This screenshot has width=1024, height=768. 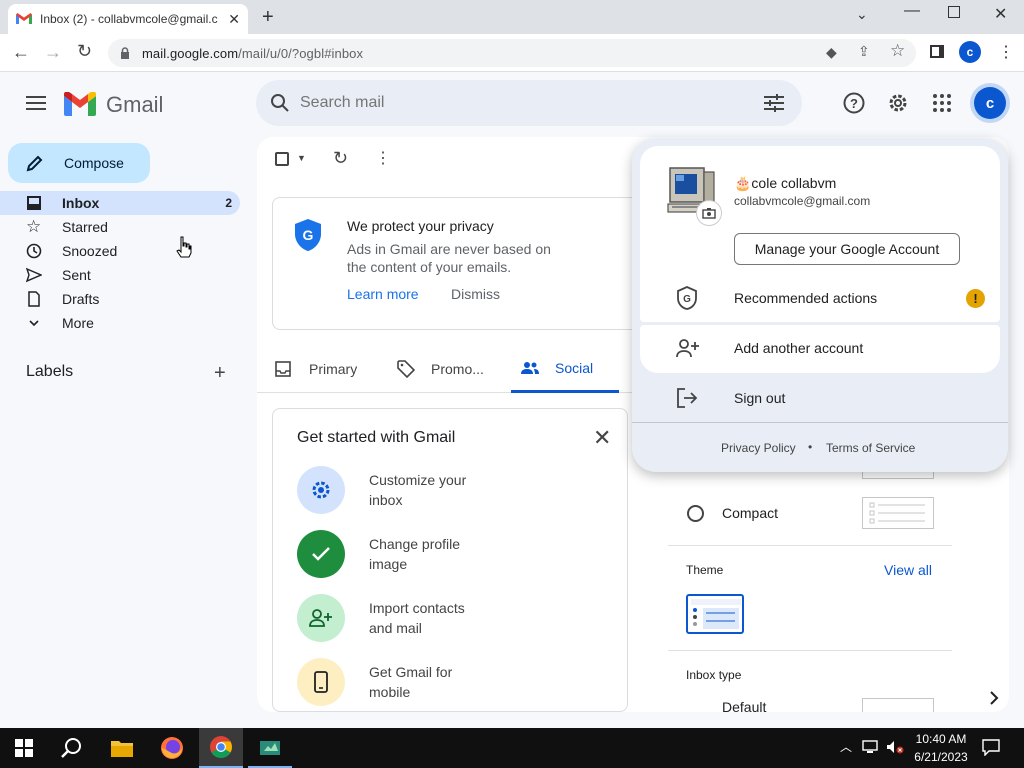 What do you see at coordinates (282, 159) in the screenshot?
I see `select-all-checkbox` at bounding box center [282, 159].